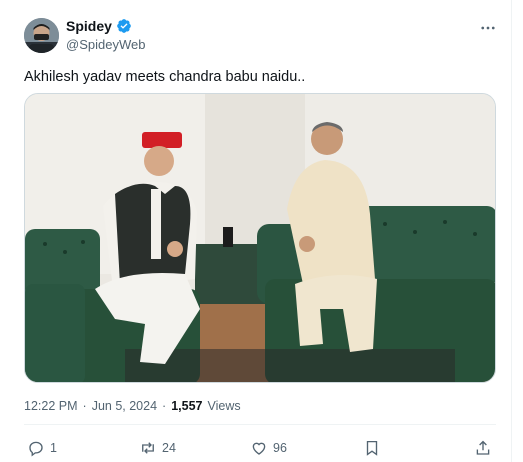 The width and height of the screenshot is (523, 462). I want to click on views-label: Views, so click(224, 406).